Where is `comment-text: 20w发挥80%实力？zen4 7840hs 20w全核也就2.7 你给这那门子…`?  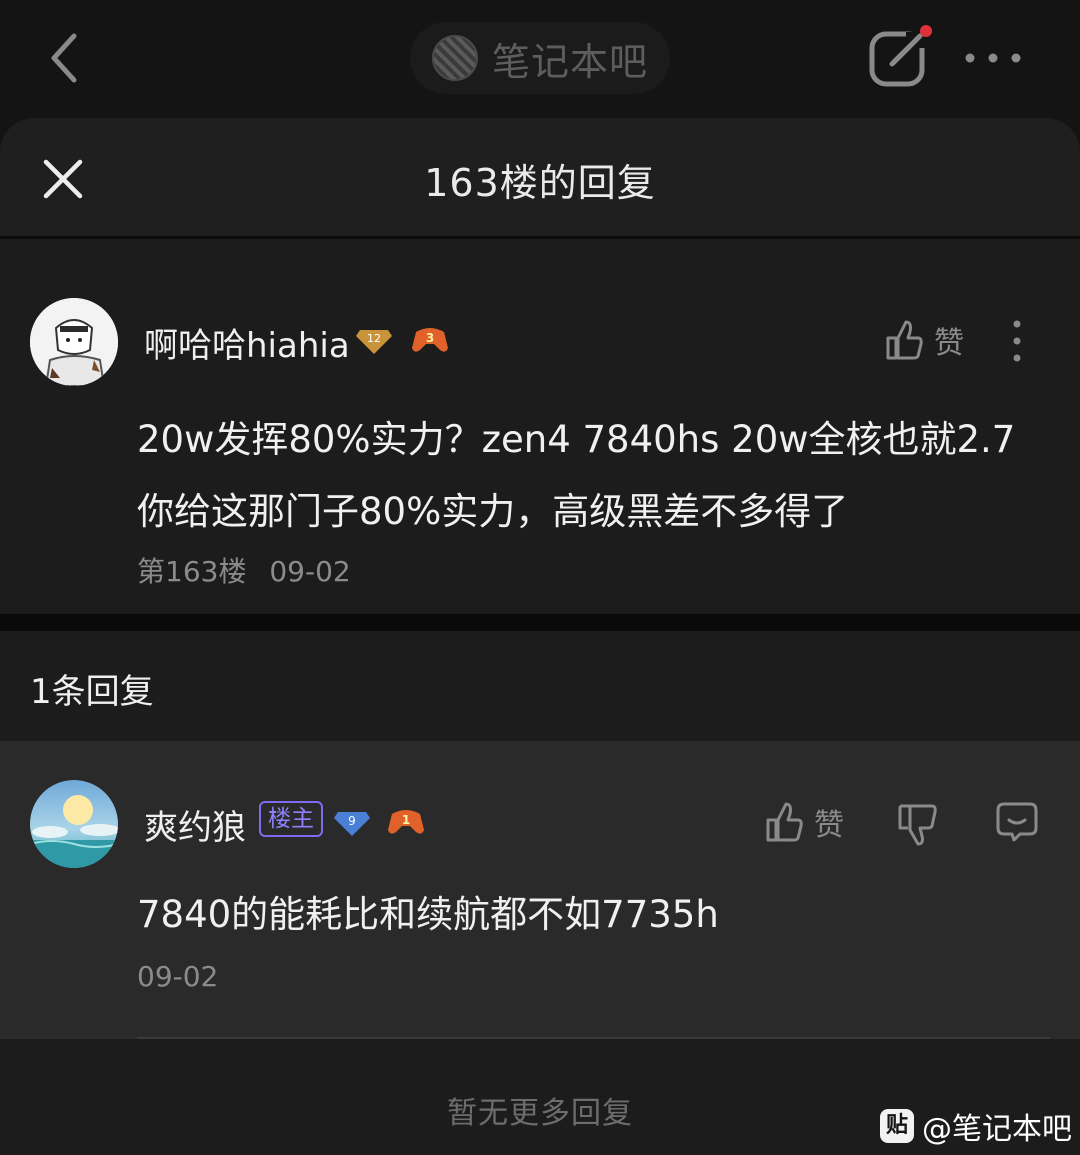 comment-text: 20w发挥80%实力？zen4 7840hs 20w全核也就2.7 你给这那门子… is located at coordinates (597, 476).